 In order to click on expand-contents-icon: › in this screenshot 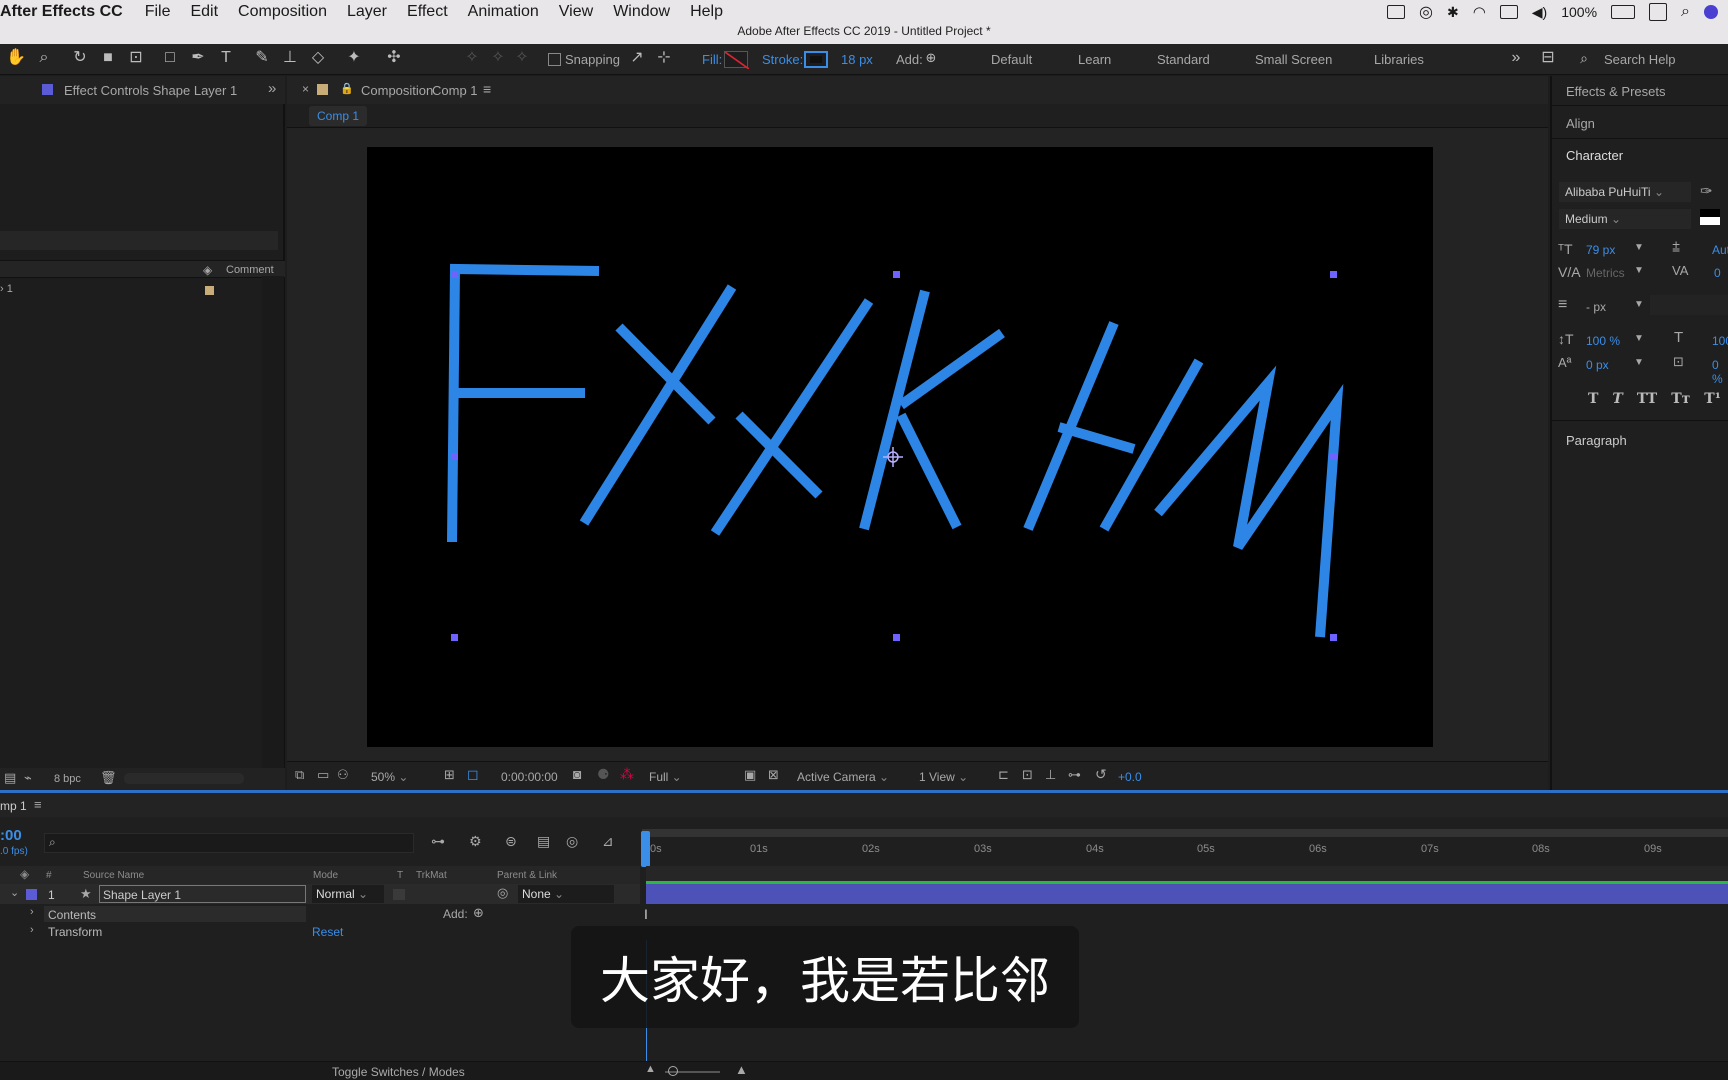, I will do `click(32, 912)`.